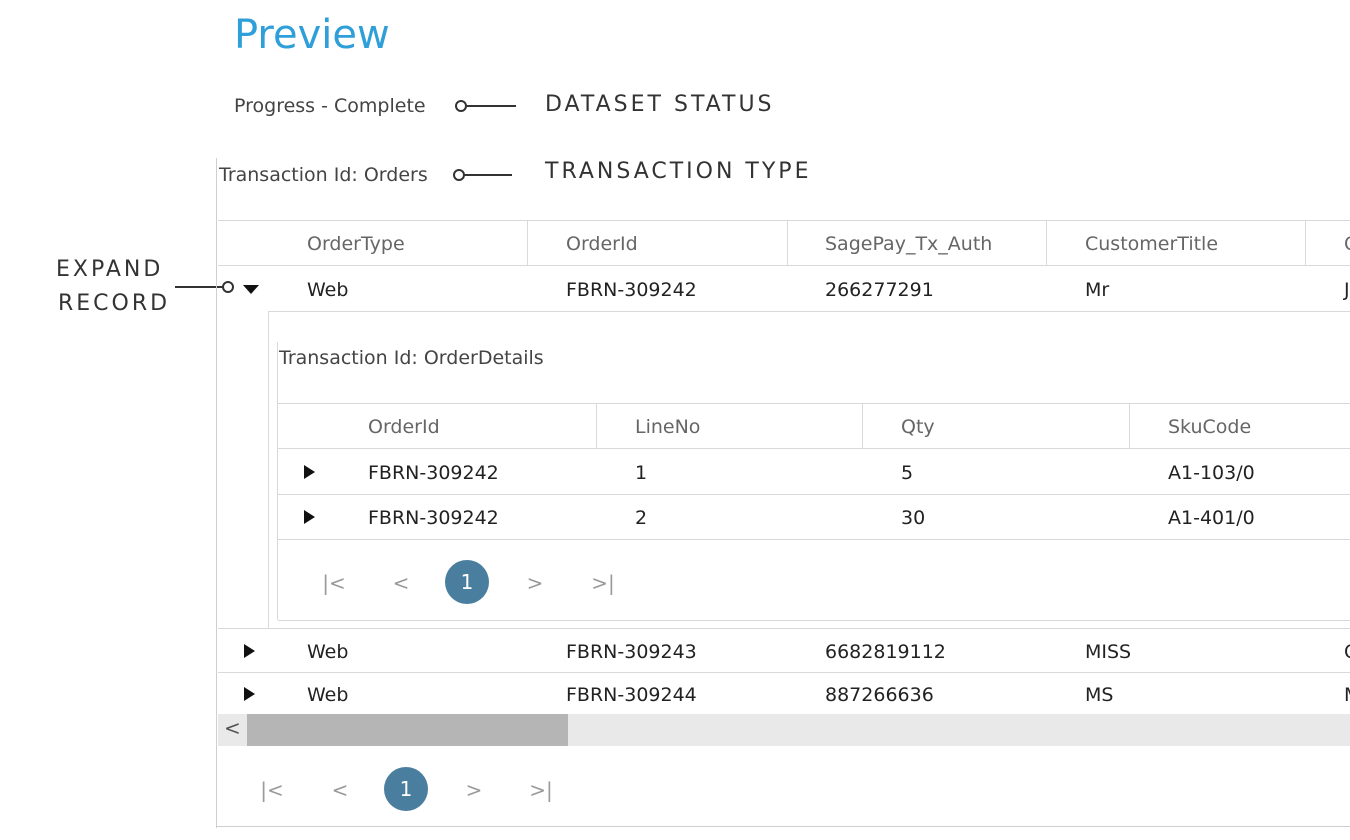  Describe the element at coordinates (1097, 290) in the screenshot. I see `cell-customertitle: Mr` at that location.